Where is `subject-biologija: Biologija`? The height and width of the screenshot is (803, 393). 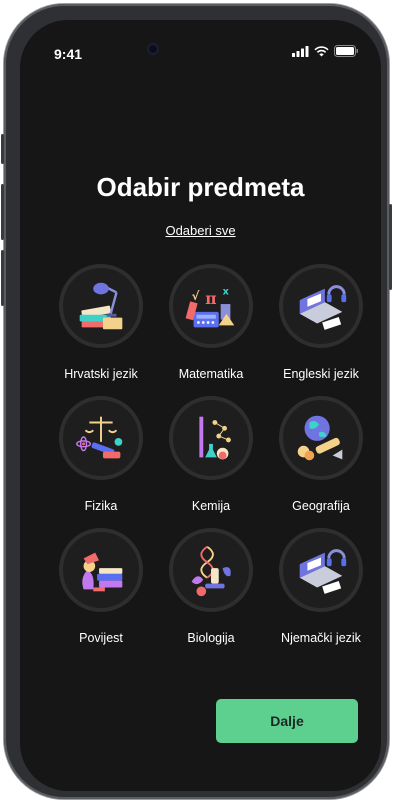
subject-biologija: Biologija is located at coordinates (209, 594).